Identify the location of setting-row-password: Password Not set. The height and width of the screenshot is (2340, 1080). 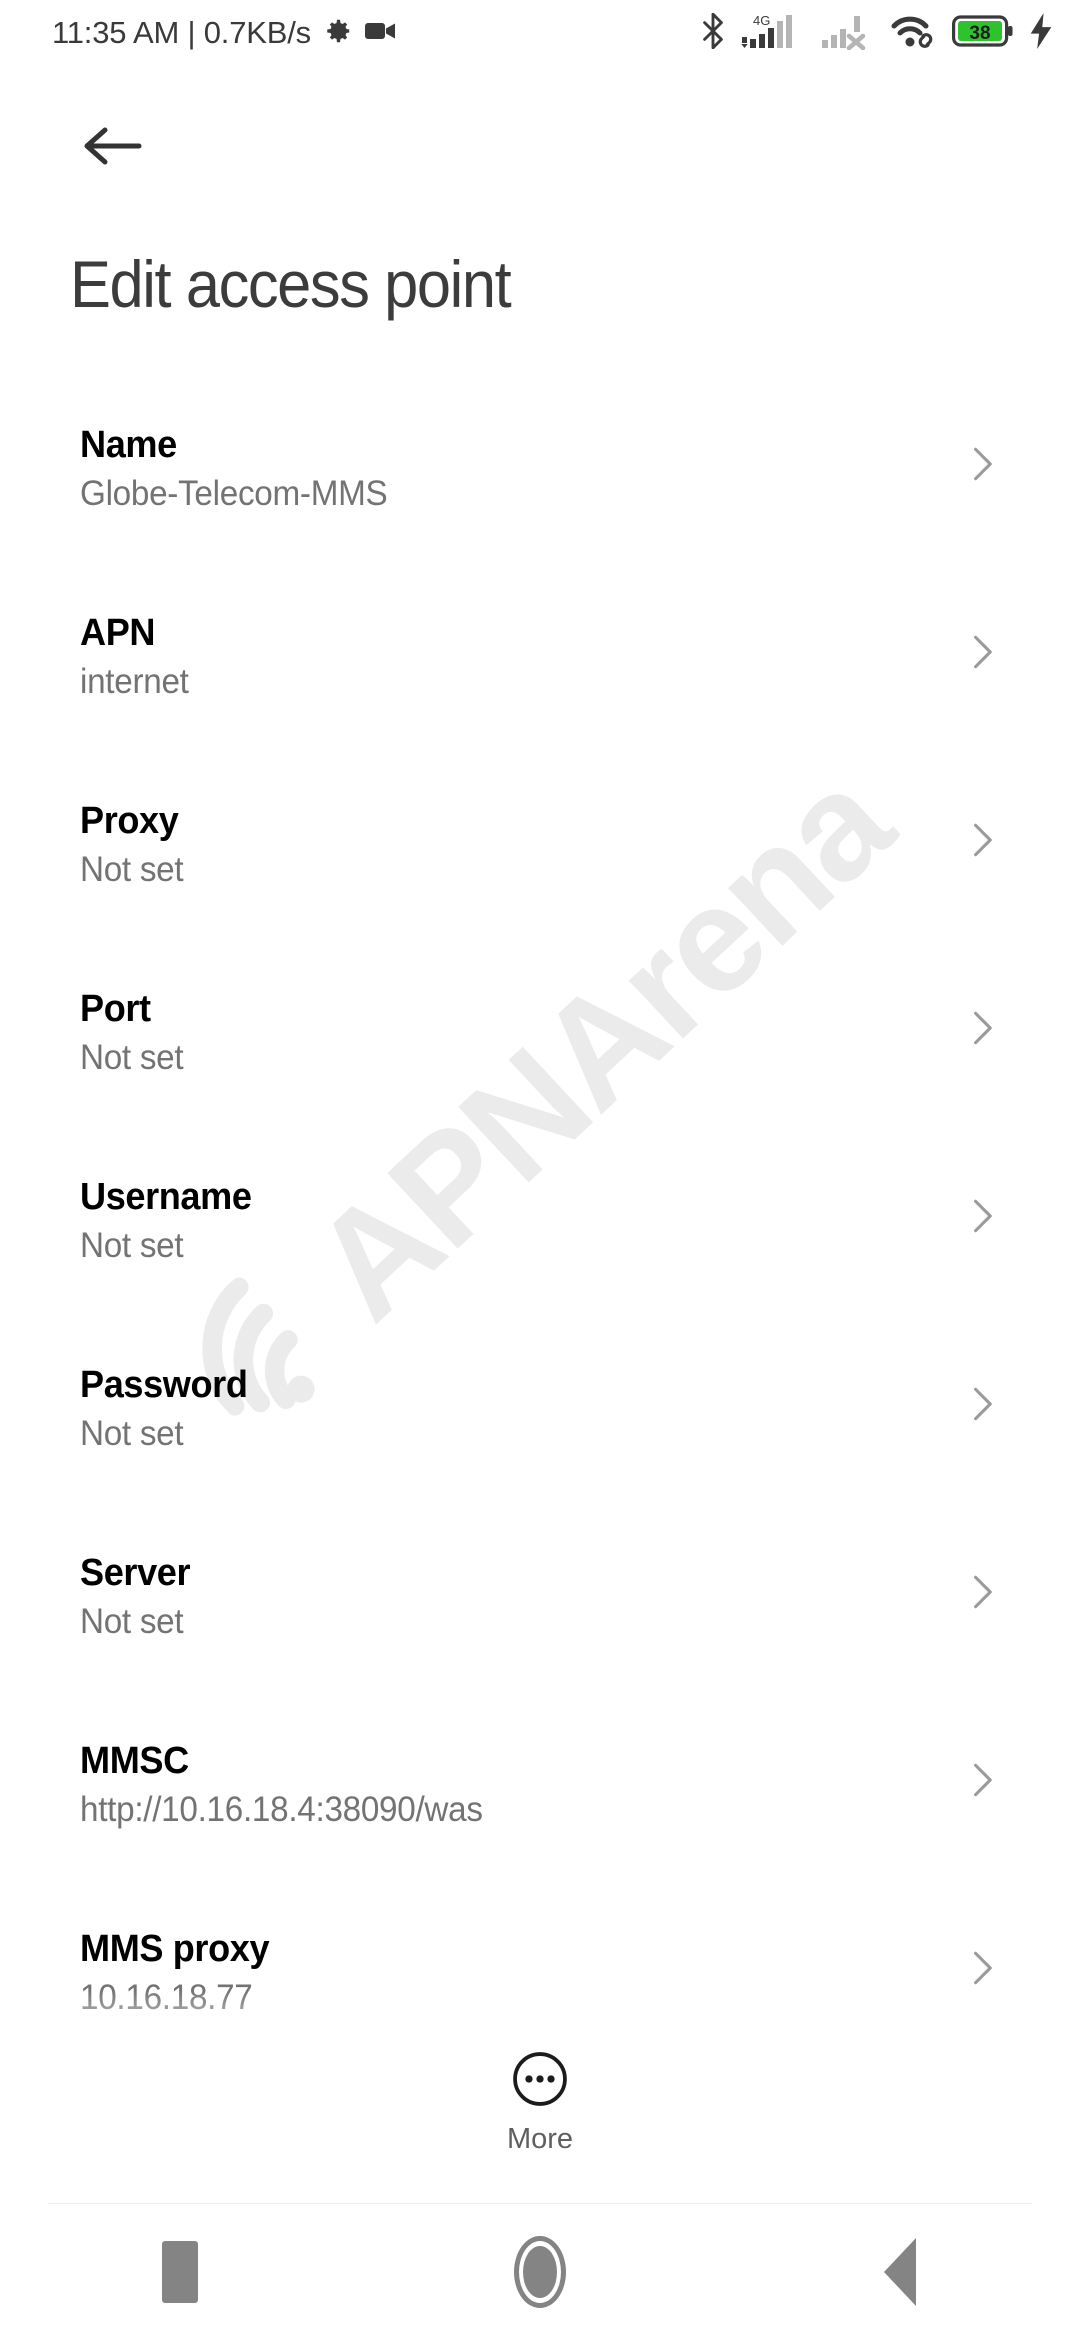
(540, 1446).